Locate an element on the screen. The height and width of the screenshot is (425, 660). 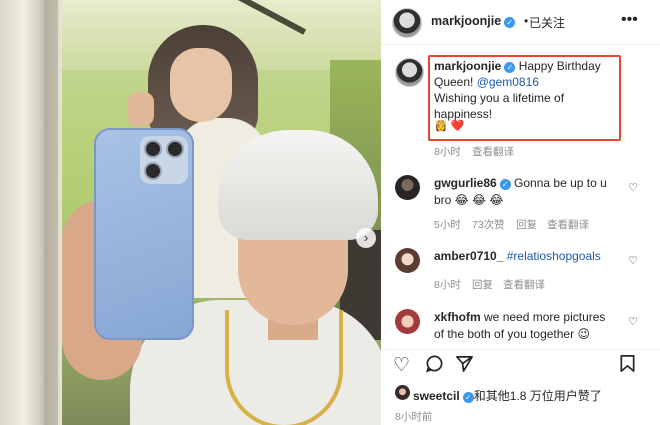
share-send-icon is located at coordinates (464, 366).